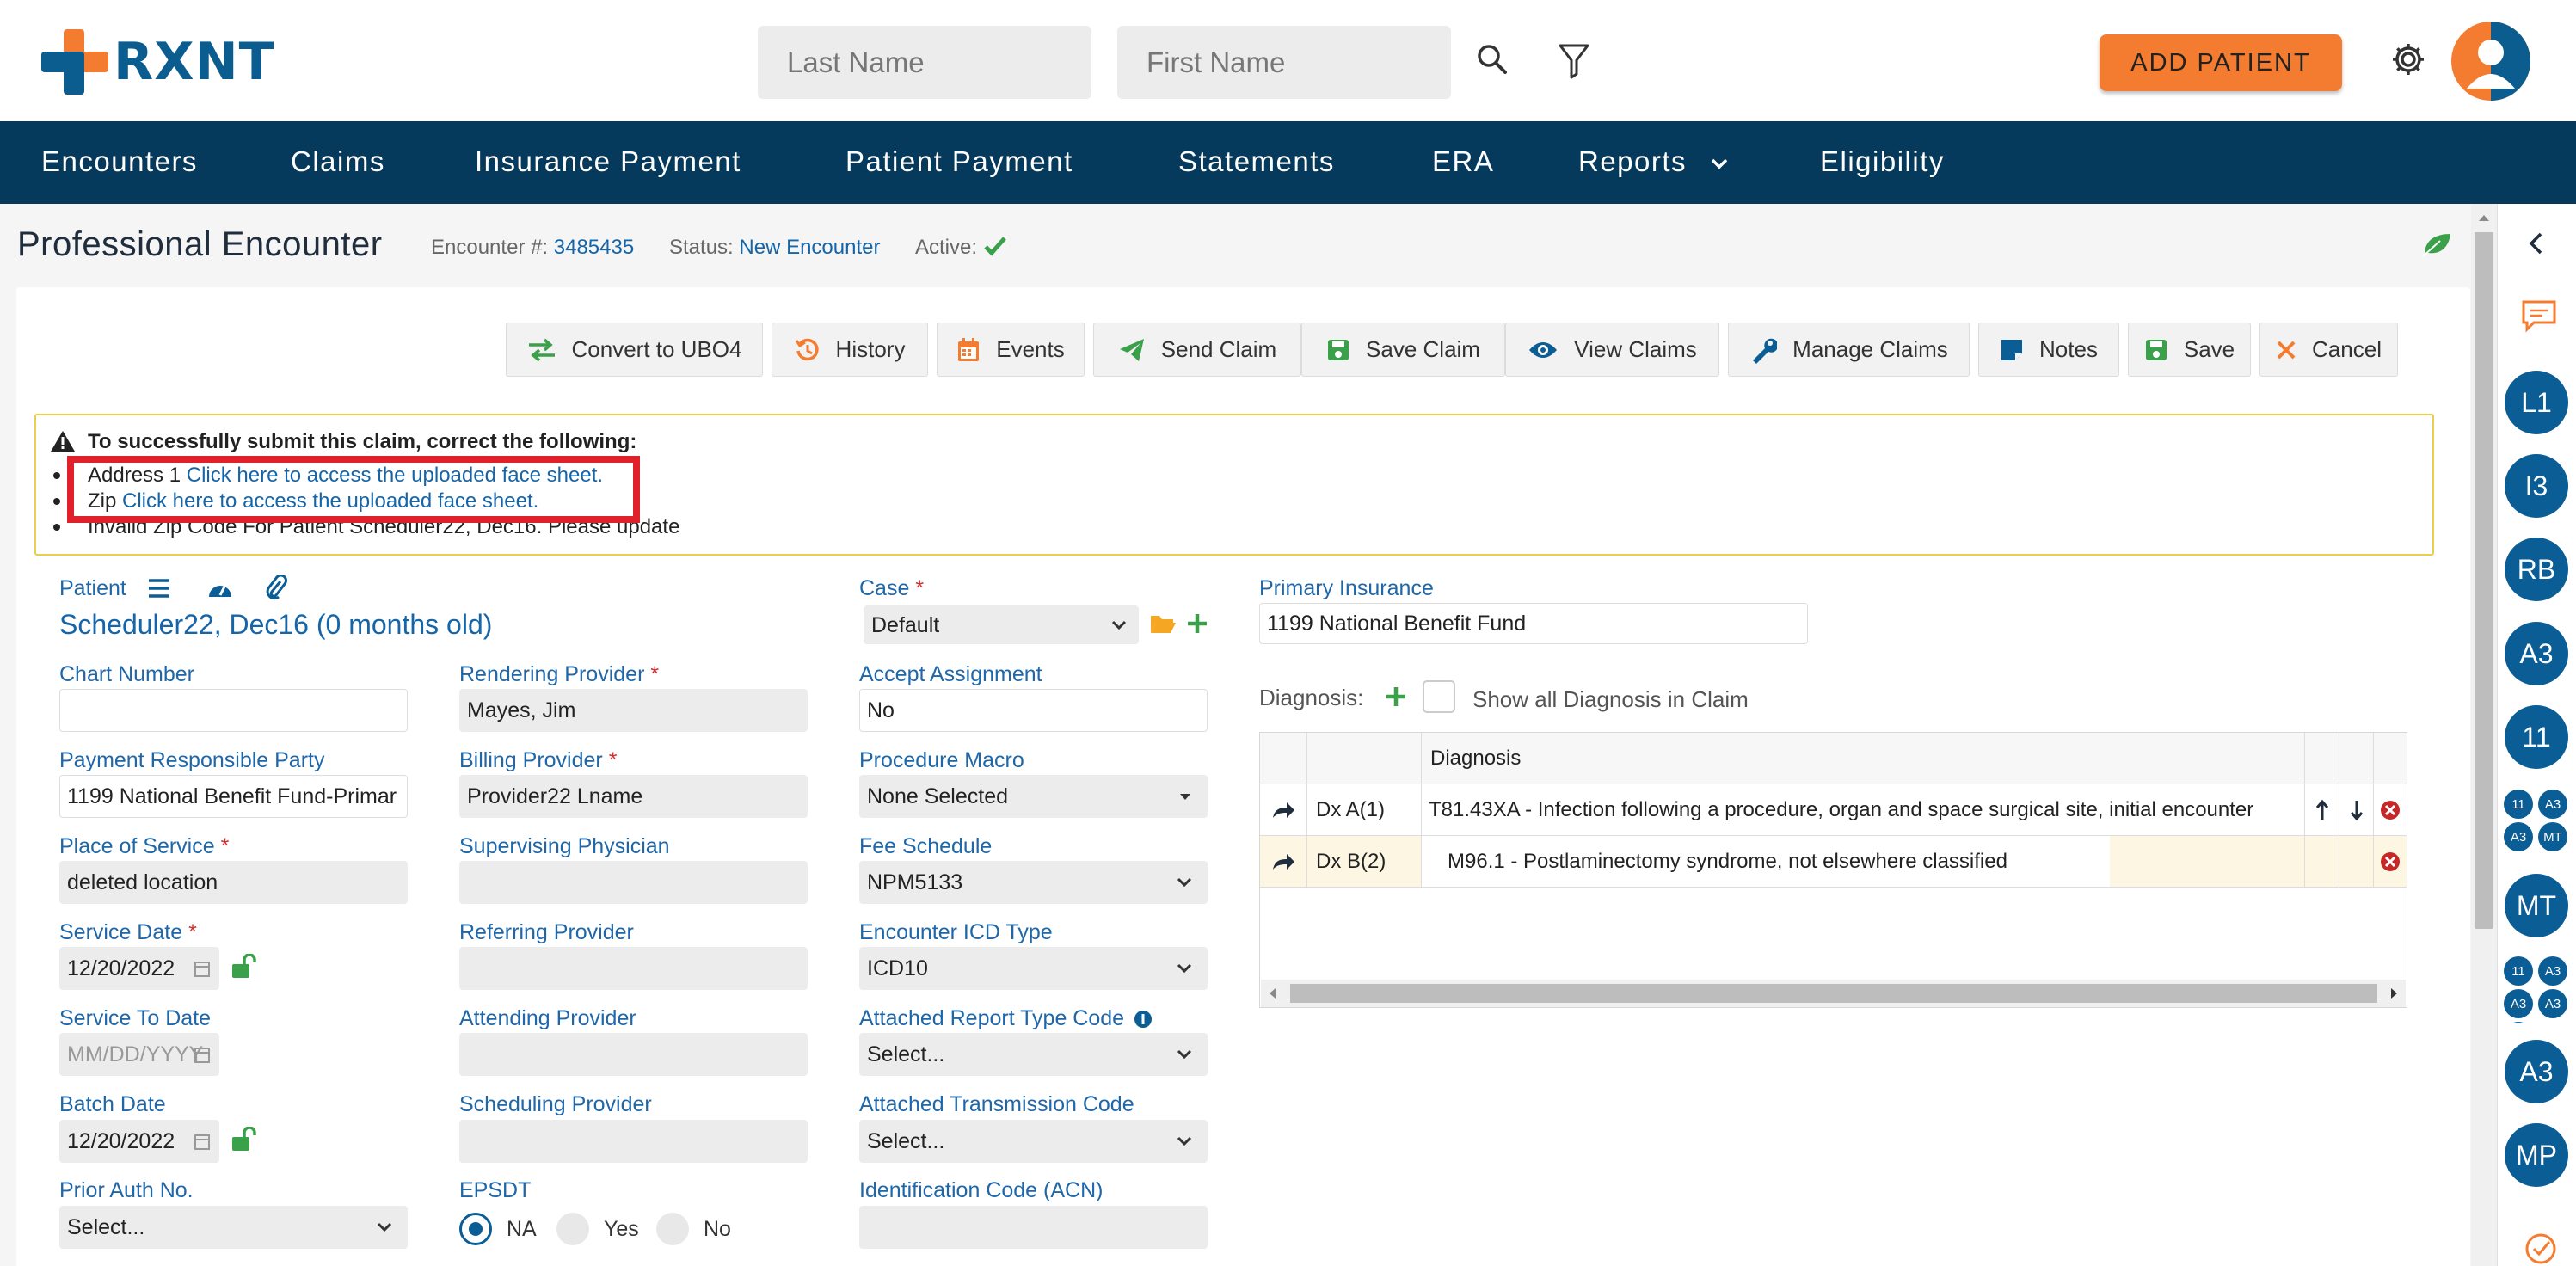 This screenshot has width=2576, height=1266. I want to click on add-case-icon, so click(1197, 623).